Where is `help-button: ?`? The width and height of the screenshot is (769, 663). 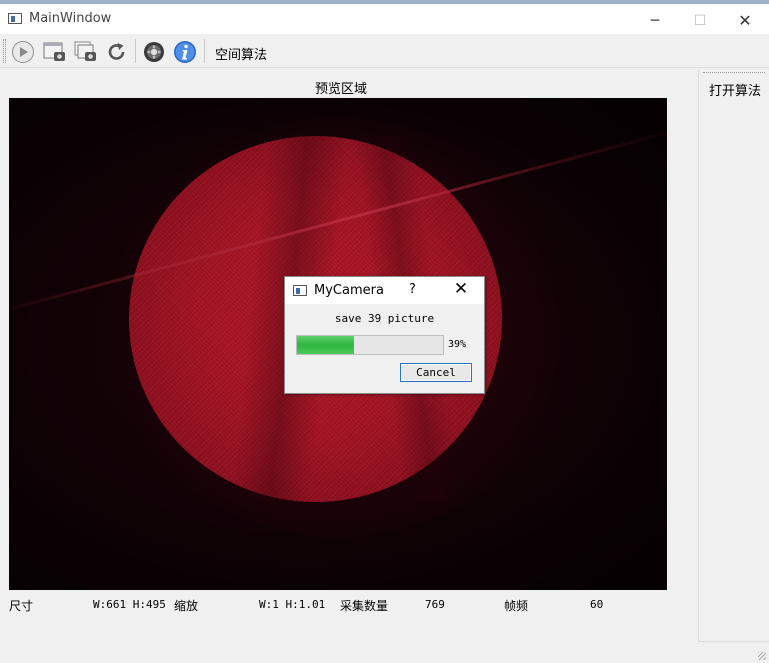 help-button: ? is located at coordinates (412, 289).